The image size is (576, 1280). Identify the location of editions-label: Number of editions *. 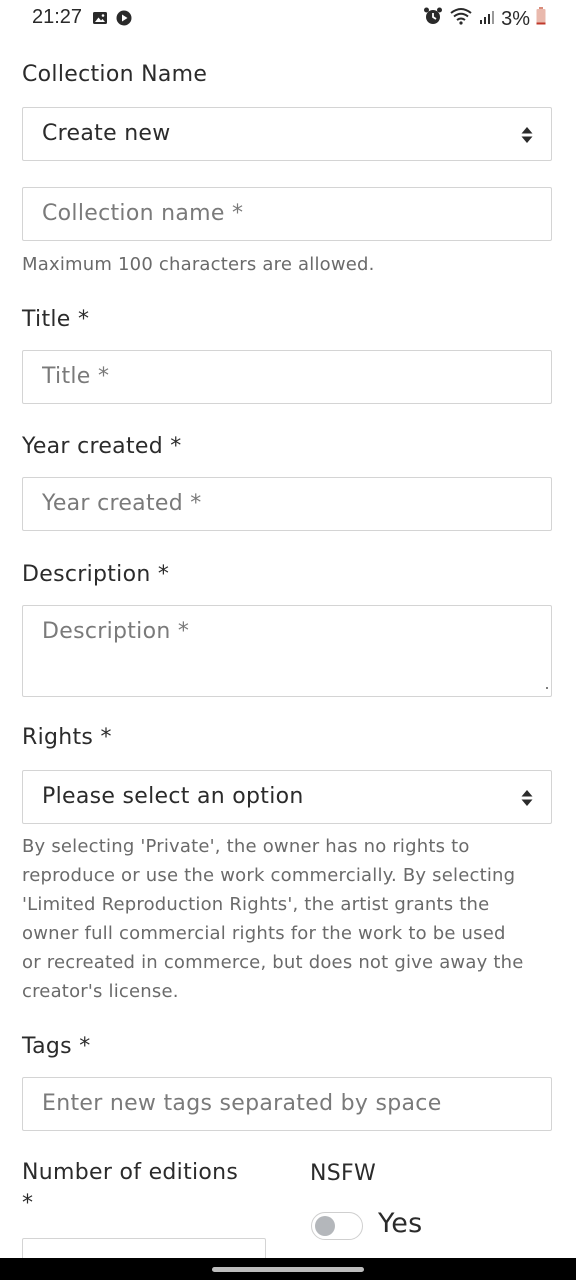
(130, 1188).